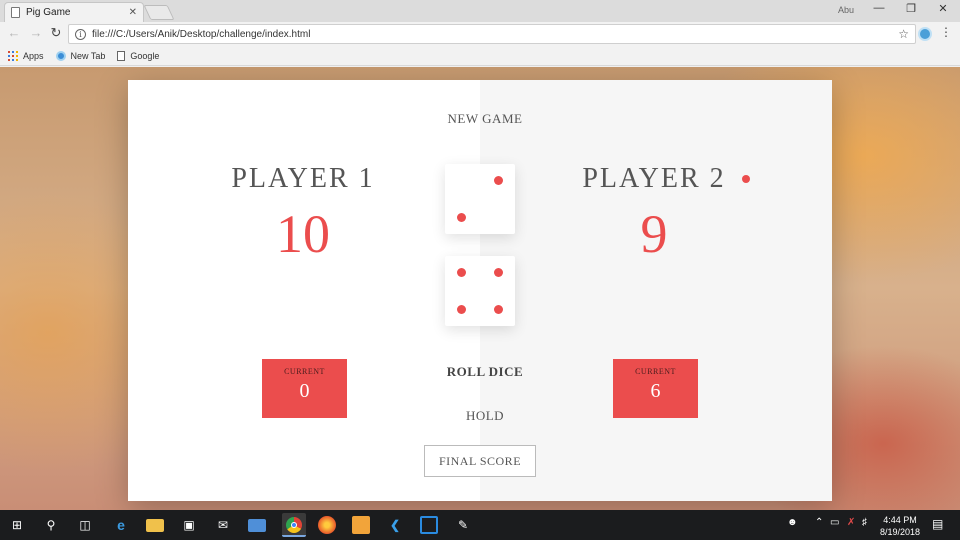  I want to click on back-icon: ←, so click(14, 32).